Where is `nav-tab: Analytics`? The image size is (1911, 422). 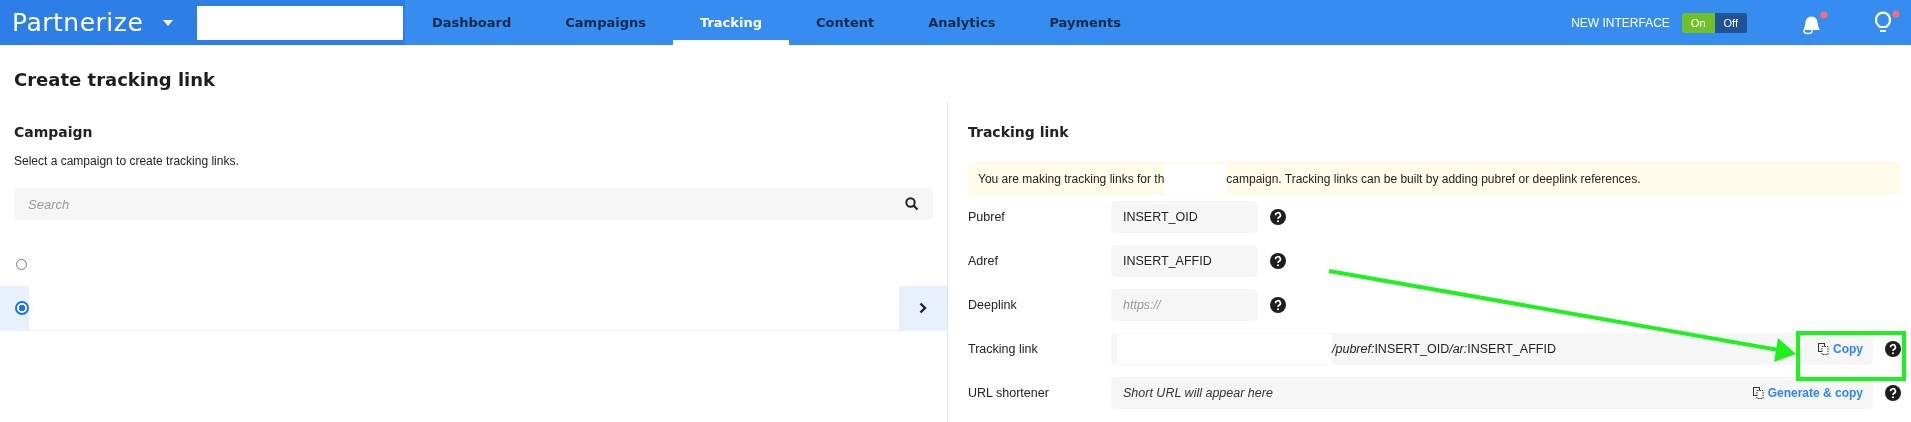 nav-tab: Analytics is located at coordinates (962, 22).